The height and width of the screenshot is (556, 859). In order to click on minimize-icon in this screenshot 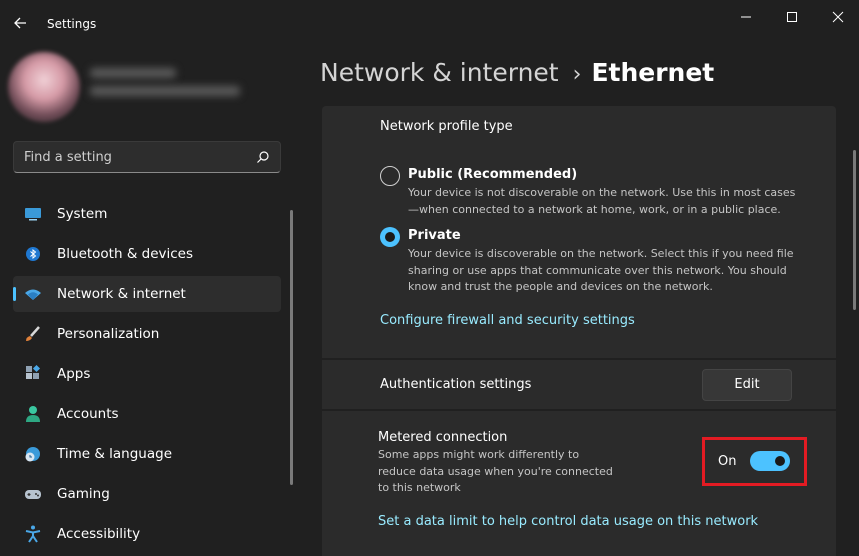, I will do `click(746, 17)`.